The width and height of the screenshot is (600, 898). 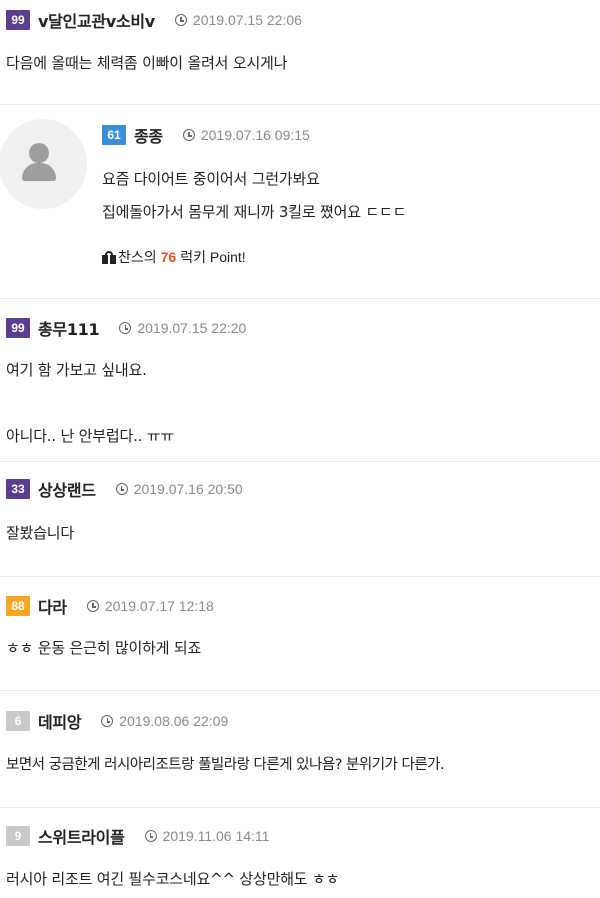 I want to click on author-name: 스위트라이플, so click(x=81, y=836).